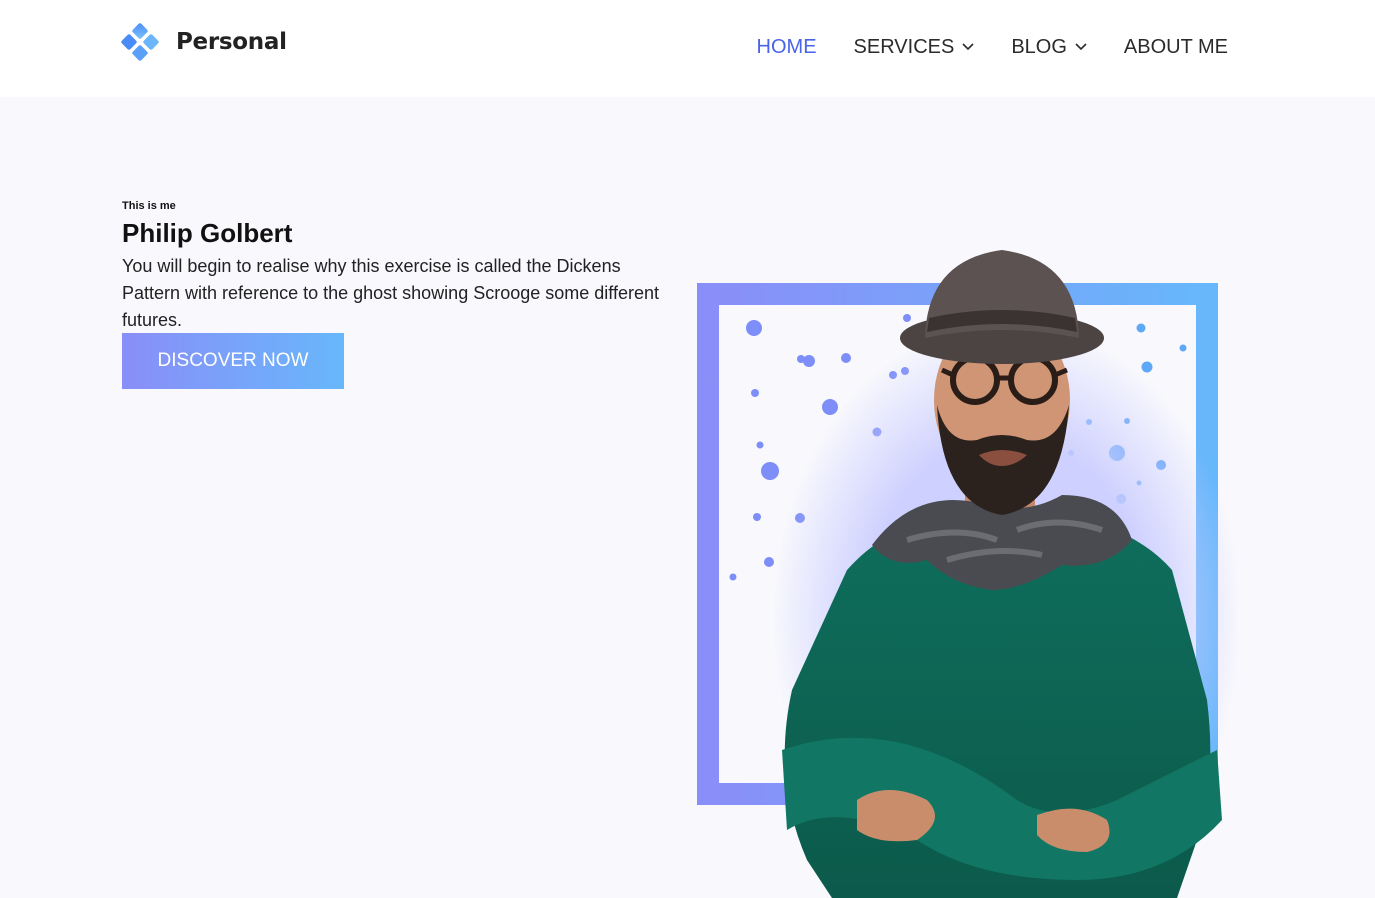 The height and width of the screenshot is (898, 1375). I want to click on site-header: Personal HOME SERVICES BLOG ABOUT ME, so click(687, 48).